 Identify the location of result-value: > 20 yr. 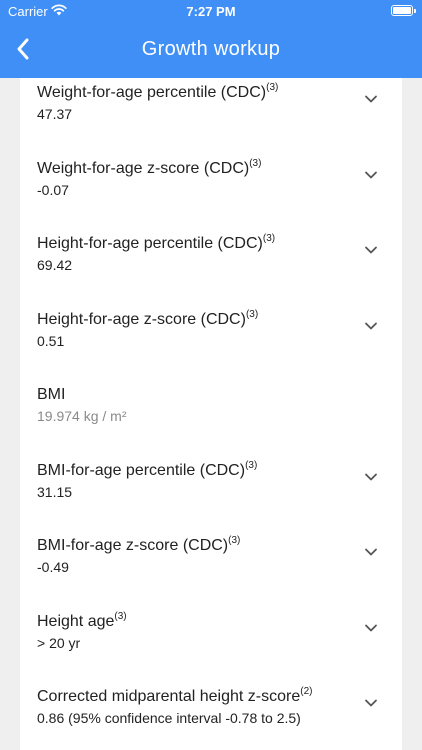
(59, 642).